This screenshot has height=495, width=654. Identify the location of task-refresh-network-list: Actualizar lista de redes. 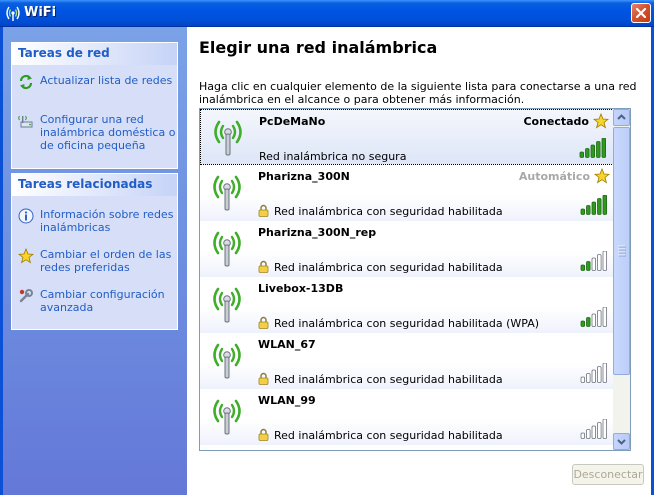
(94, 82).